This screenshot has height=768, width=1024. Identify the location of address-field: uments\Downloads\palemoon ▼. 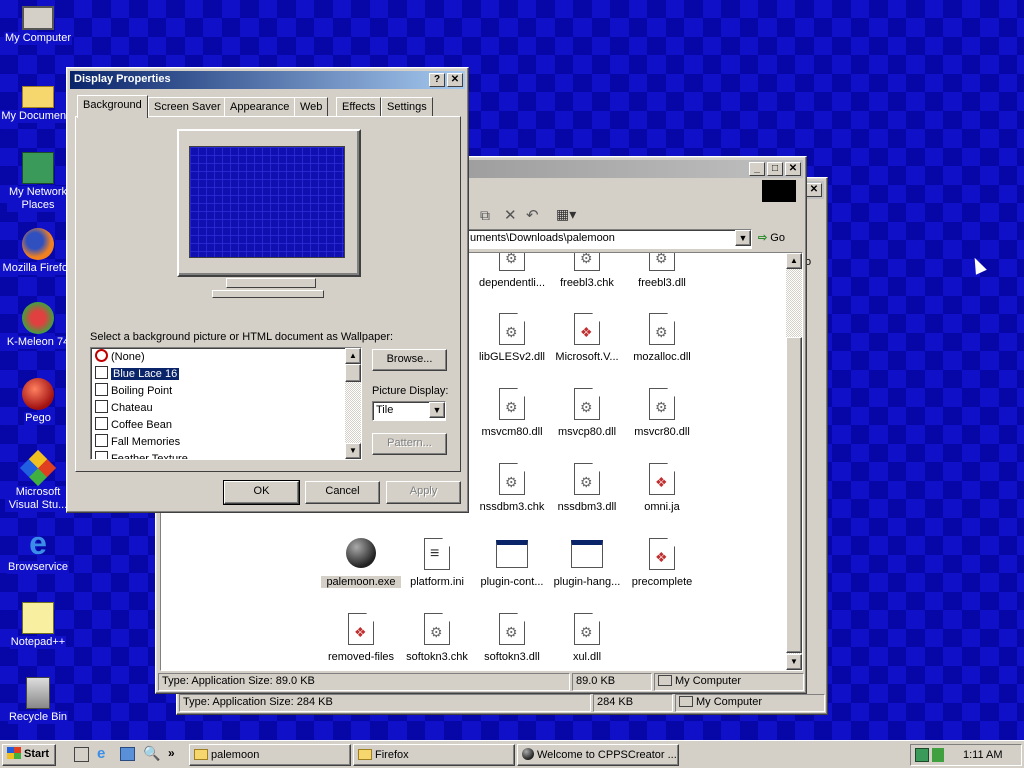
(609, 239).